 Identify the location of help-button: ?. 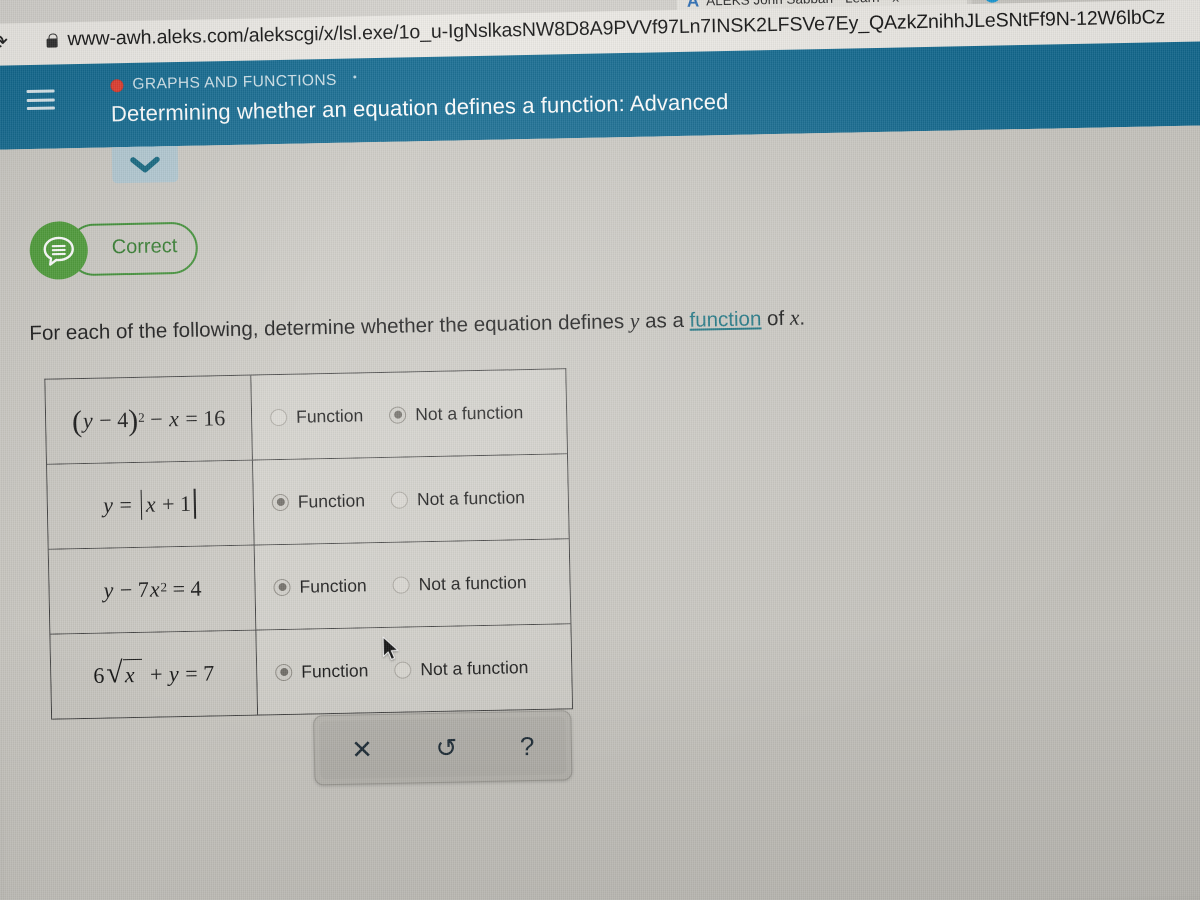
(527, 746).